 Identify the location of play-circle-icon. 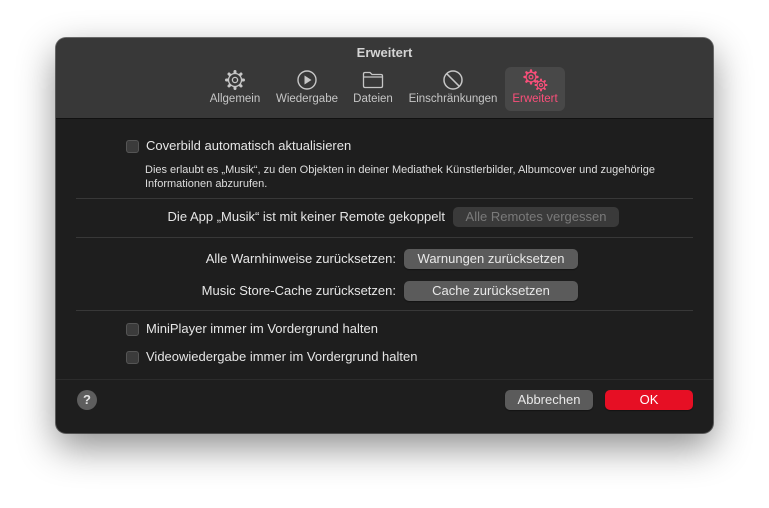
(307, 80).